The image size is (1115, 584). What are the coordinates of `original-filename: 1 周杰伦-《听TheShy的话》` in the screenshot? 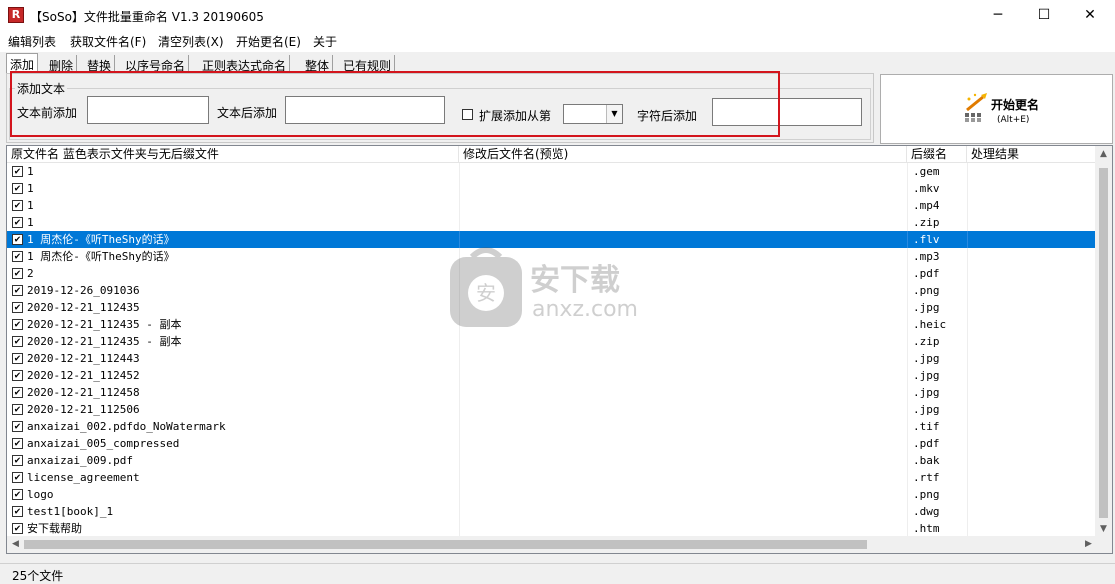 It's located at (101, 239).